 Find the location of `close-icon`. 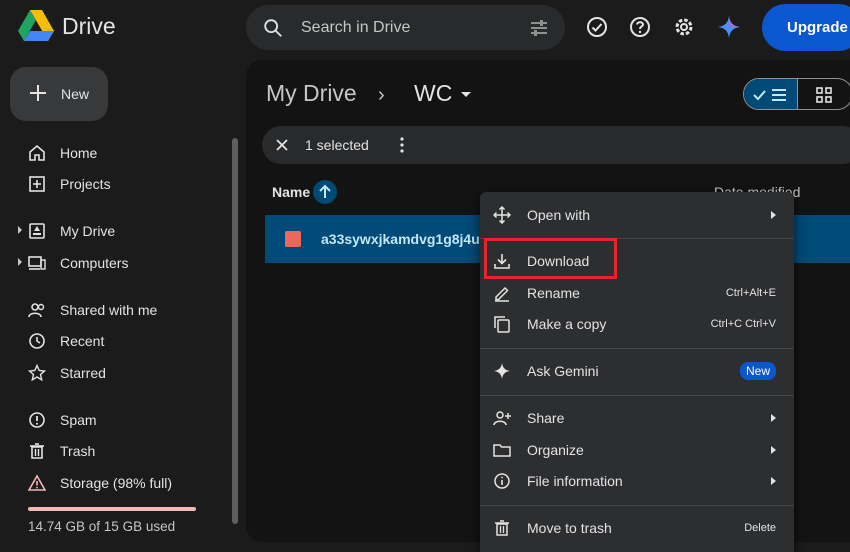

close-icon is located at coordinates (282, 145).